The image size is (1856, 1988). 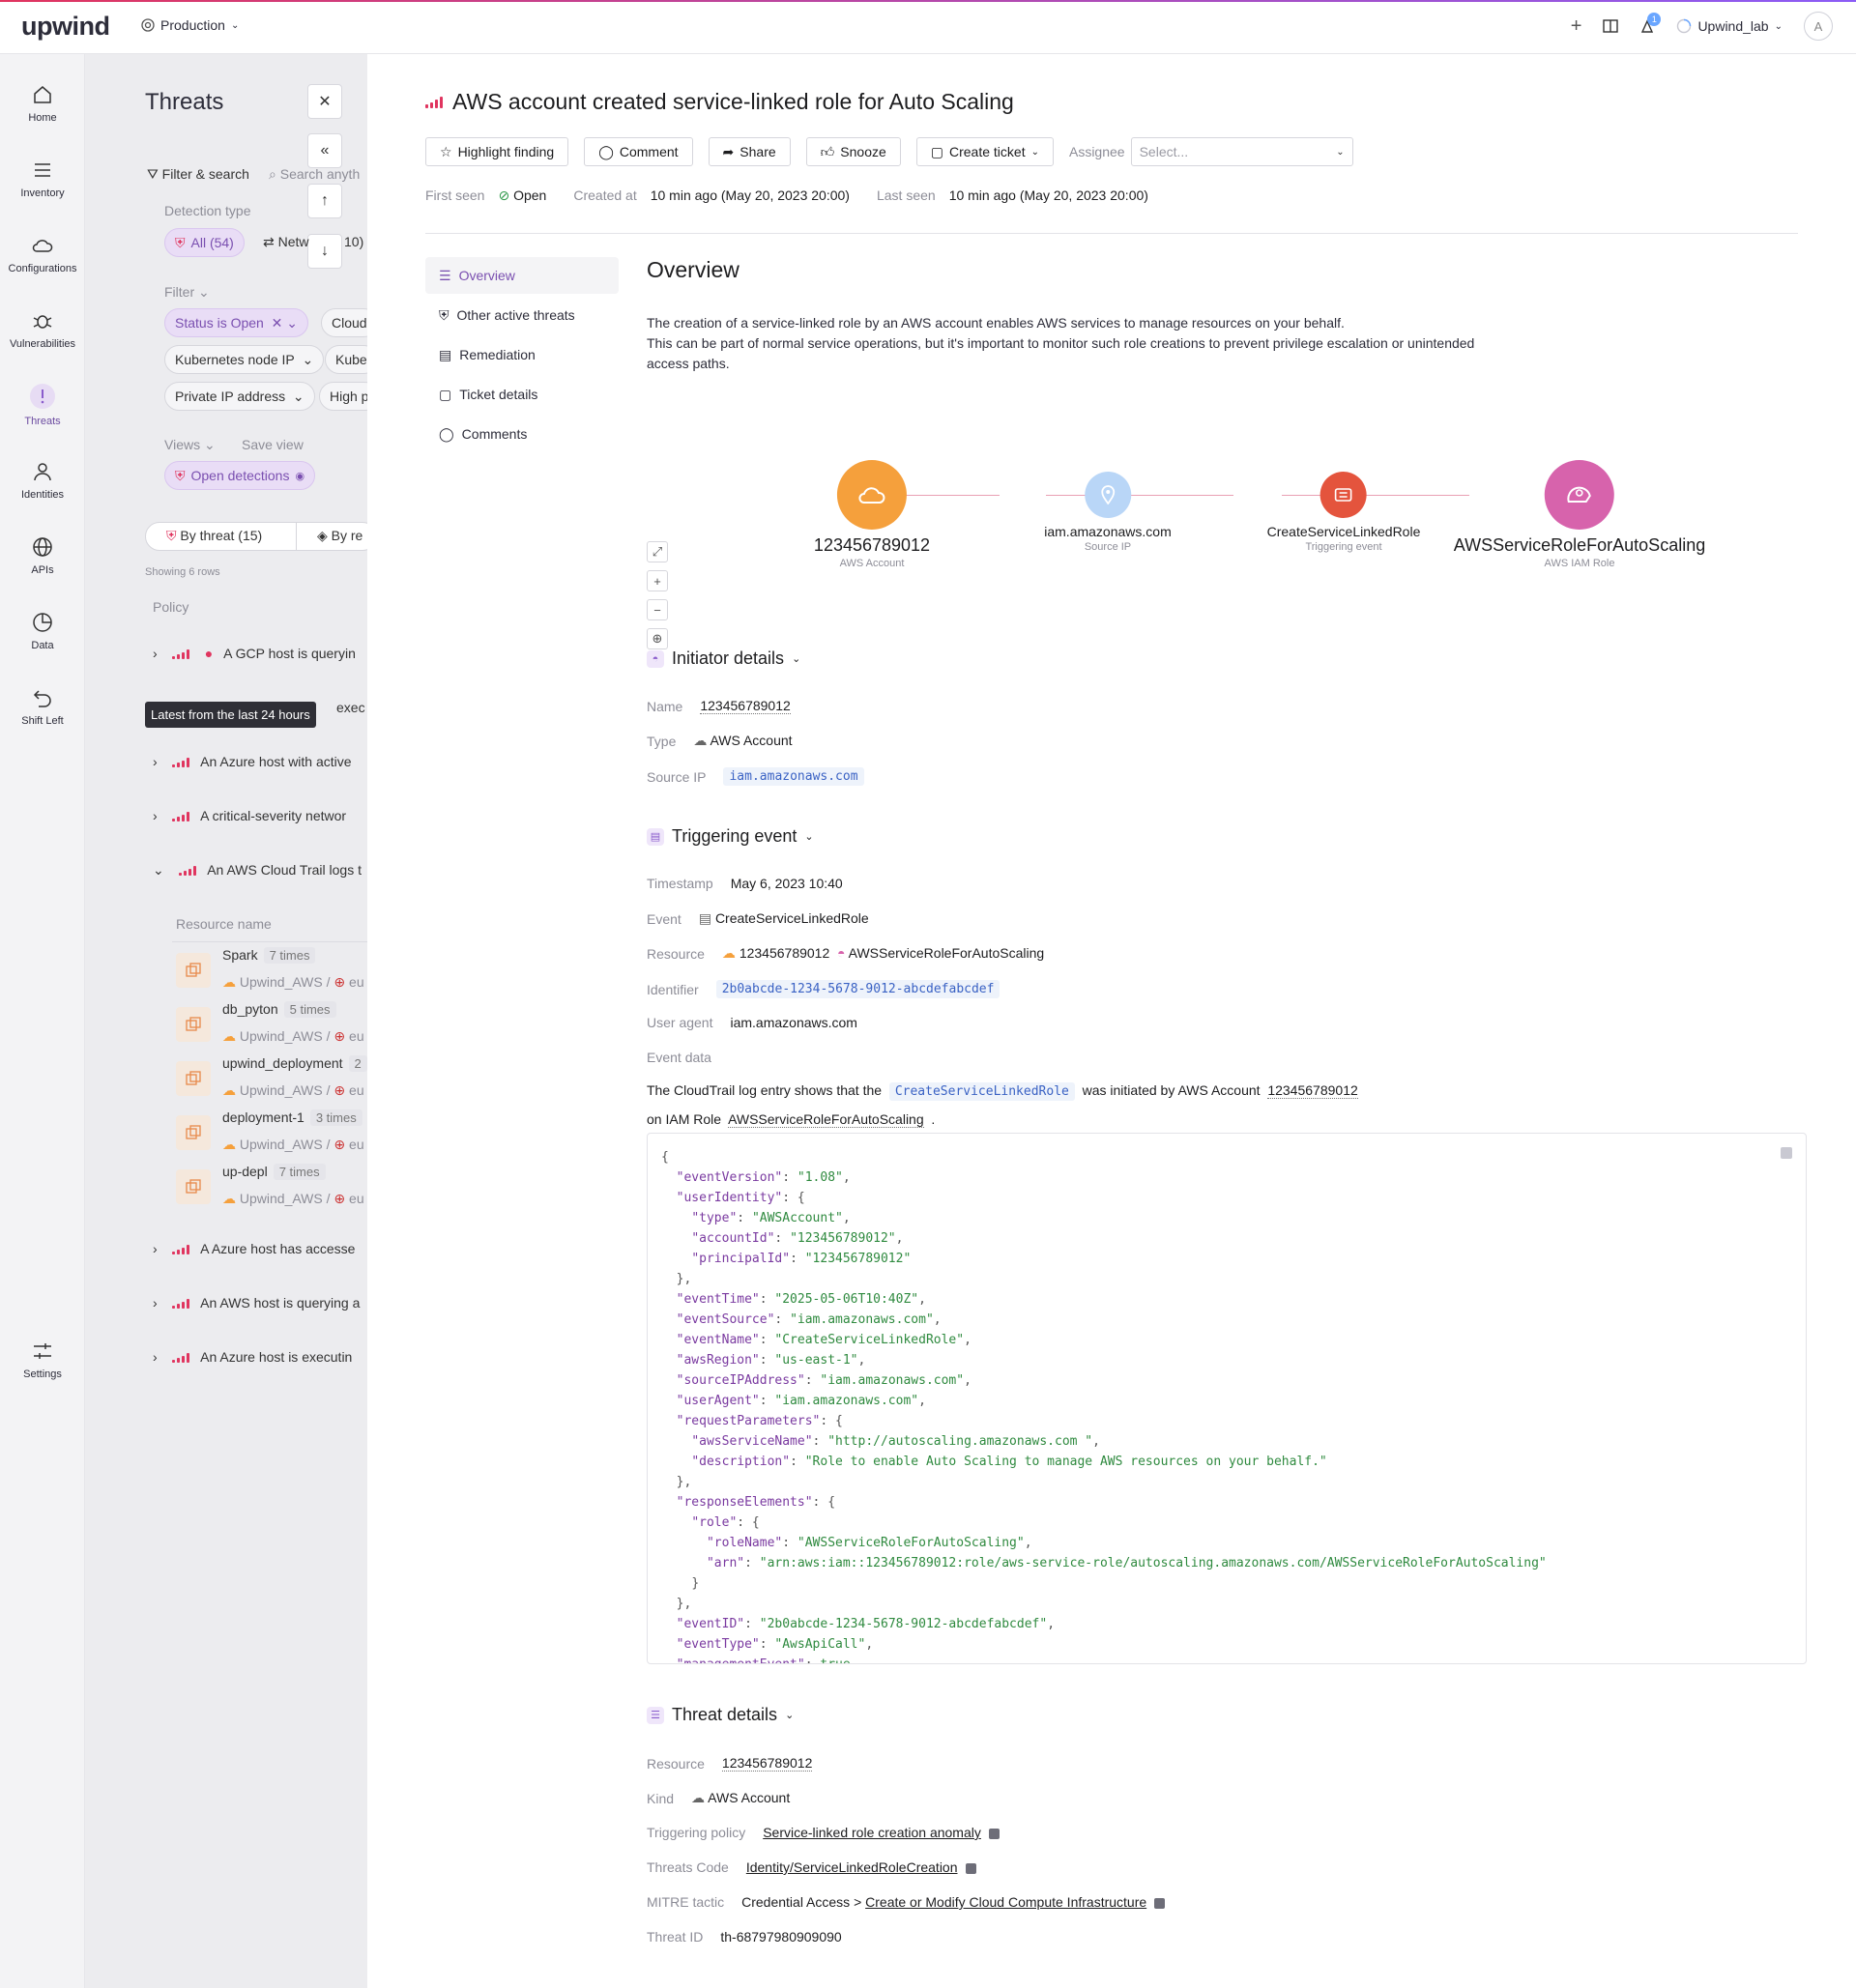 What do you see at coordinates (273, 444) in the screenshot?
I see `save-view-button: Save view` at bounding box center [273, 444].